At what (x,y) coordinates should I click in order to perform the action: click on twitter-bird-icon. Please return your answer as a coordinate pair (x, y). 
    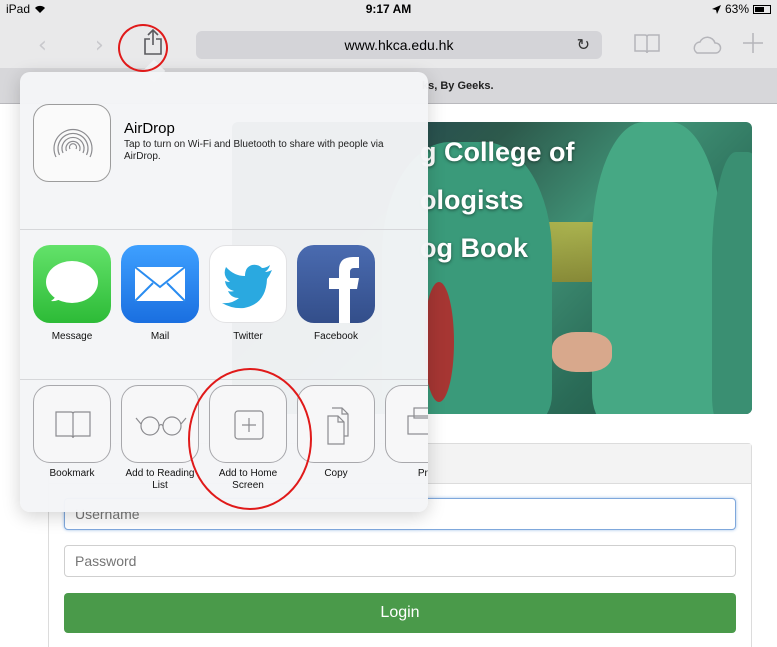
    Looking at the image, I should click on (248, 284).